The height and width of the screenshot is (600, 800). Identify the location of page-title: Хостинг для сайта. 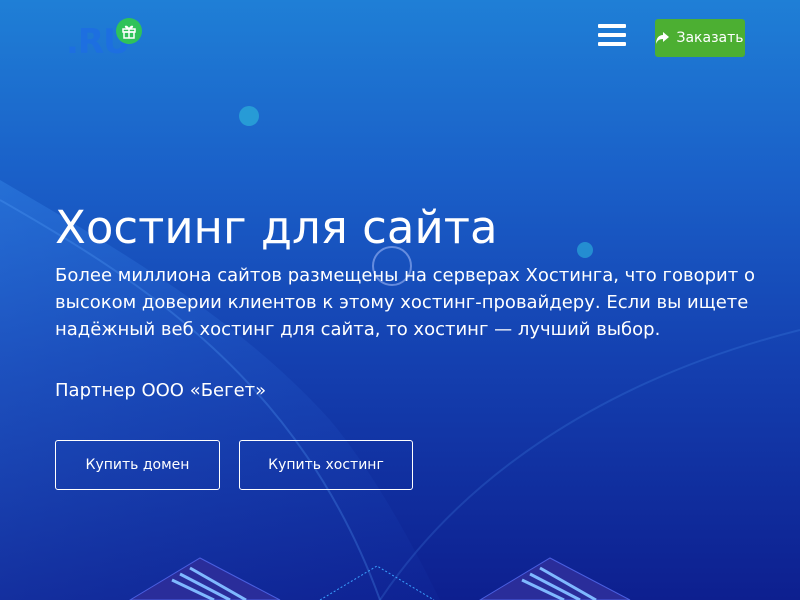
(276, 227).